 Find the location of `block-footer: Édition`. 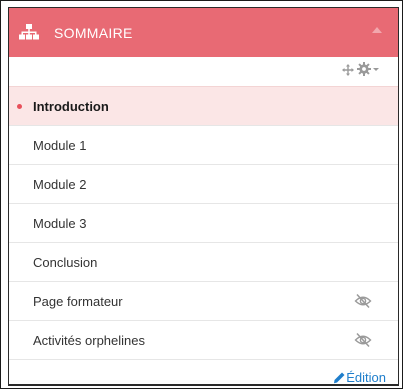

block-footer: Édition is located at coordinates (203, 372).